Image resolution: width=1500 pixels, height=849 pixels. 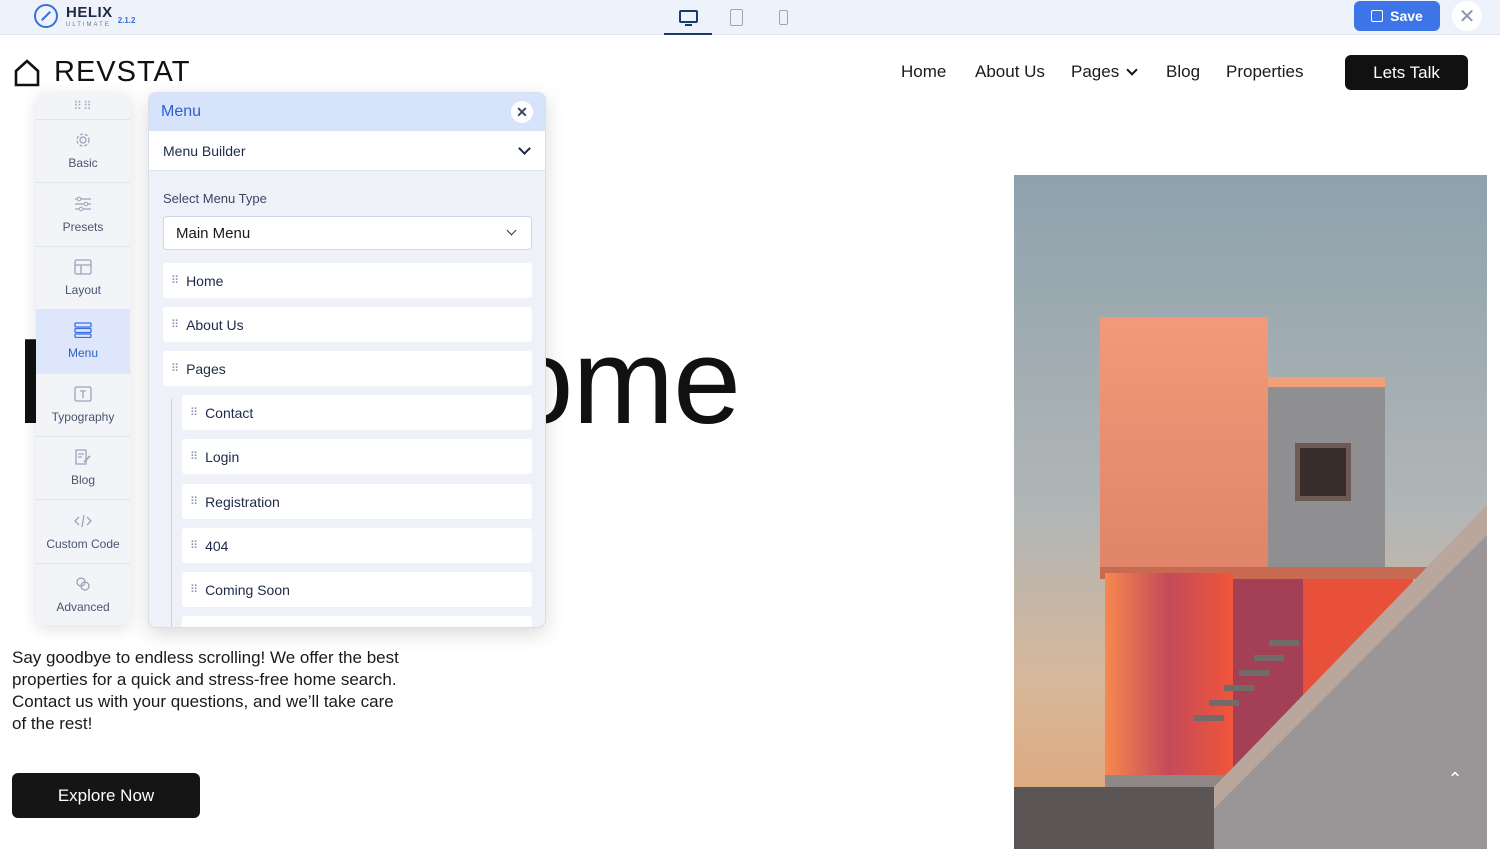 What do you see at coordinates (83, 106) in the screenshot?
I see `drag-handle-icon: ⠿⠿` at bounding box center [83, 106].